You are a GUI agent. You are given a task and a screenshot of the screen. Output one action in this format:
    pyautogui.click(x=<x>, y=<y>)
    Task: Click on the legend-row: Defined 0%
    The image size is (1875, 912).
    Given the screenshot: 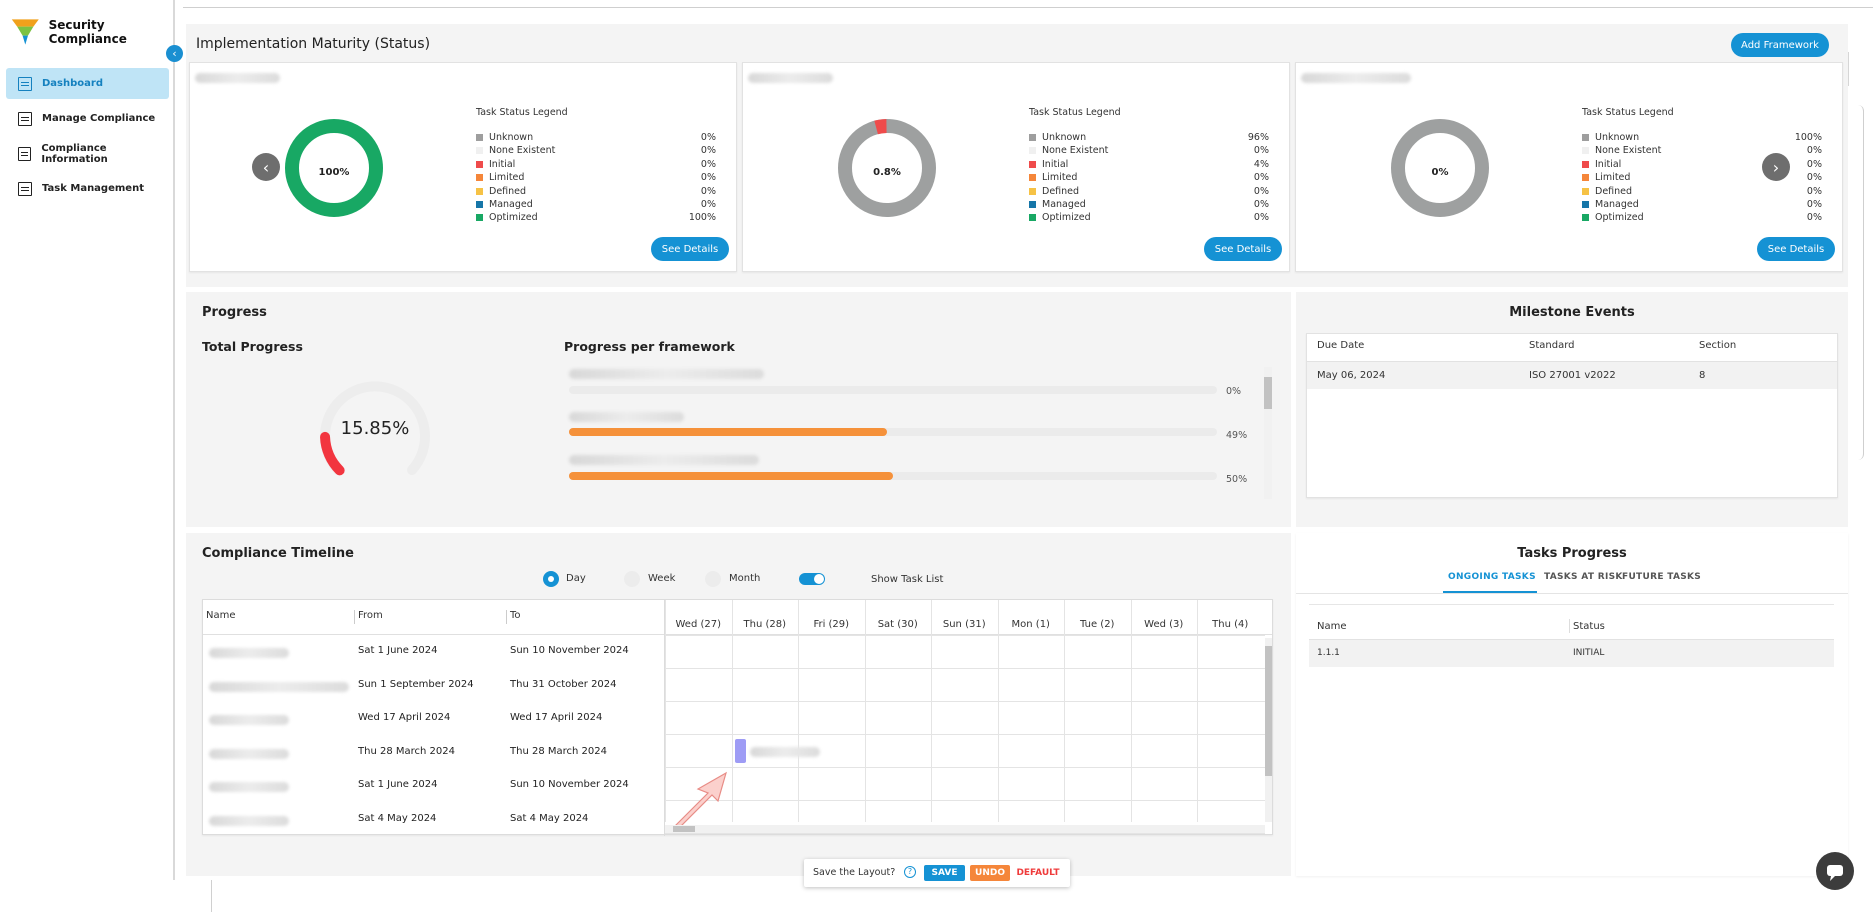 What is the action you would take?
    pyautogui.click(x=596, y=191)
    